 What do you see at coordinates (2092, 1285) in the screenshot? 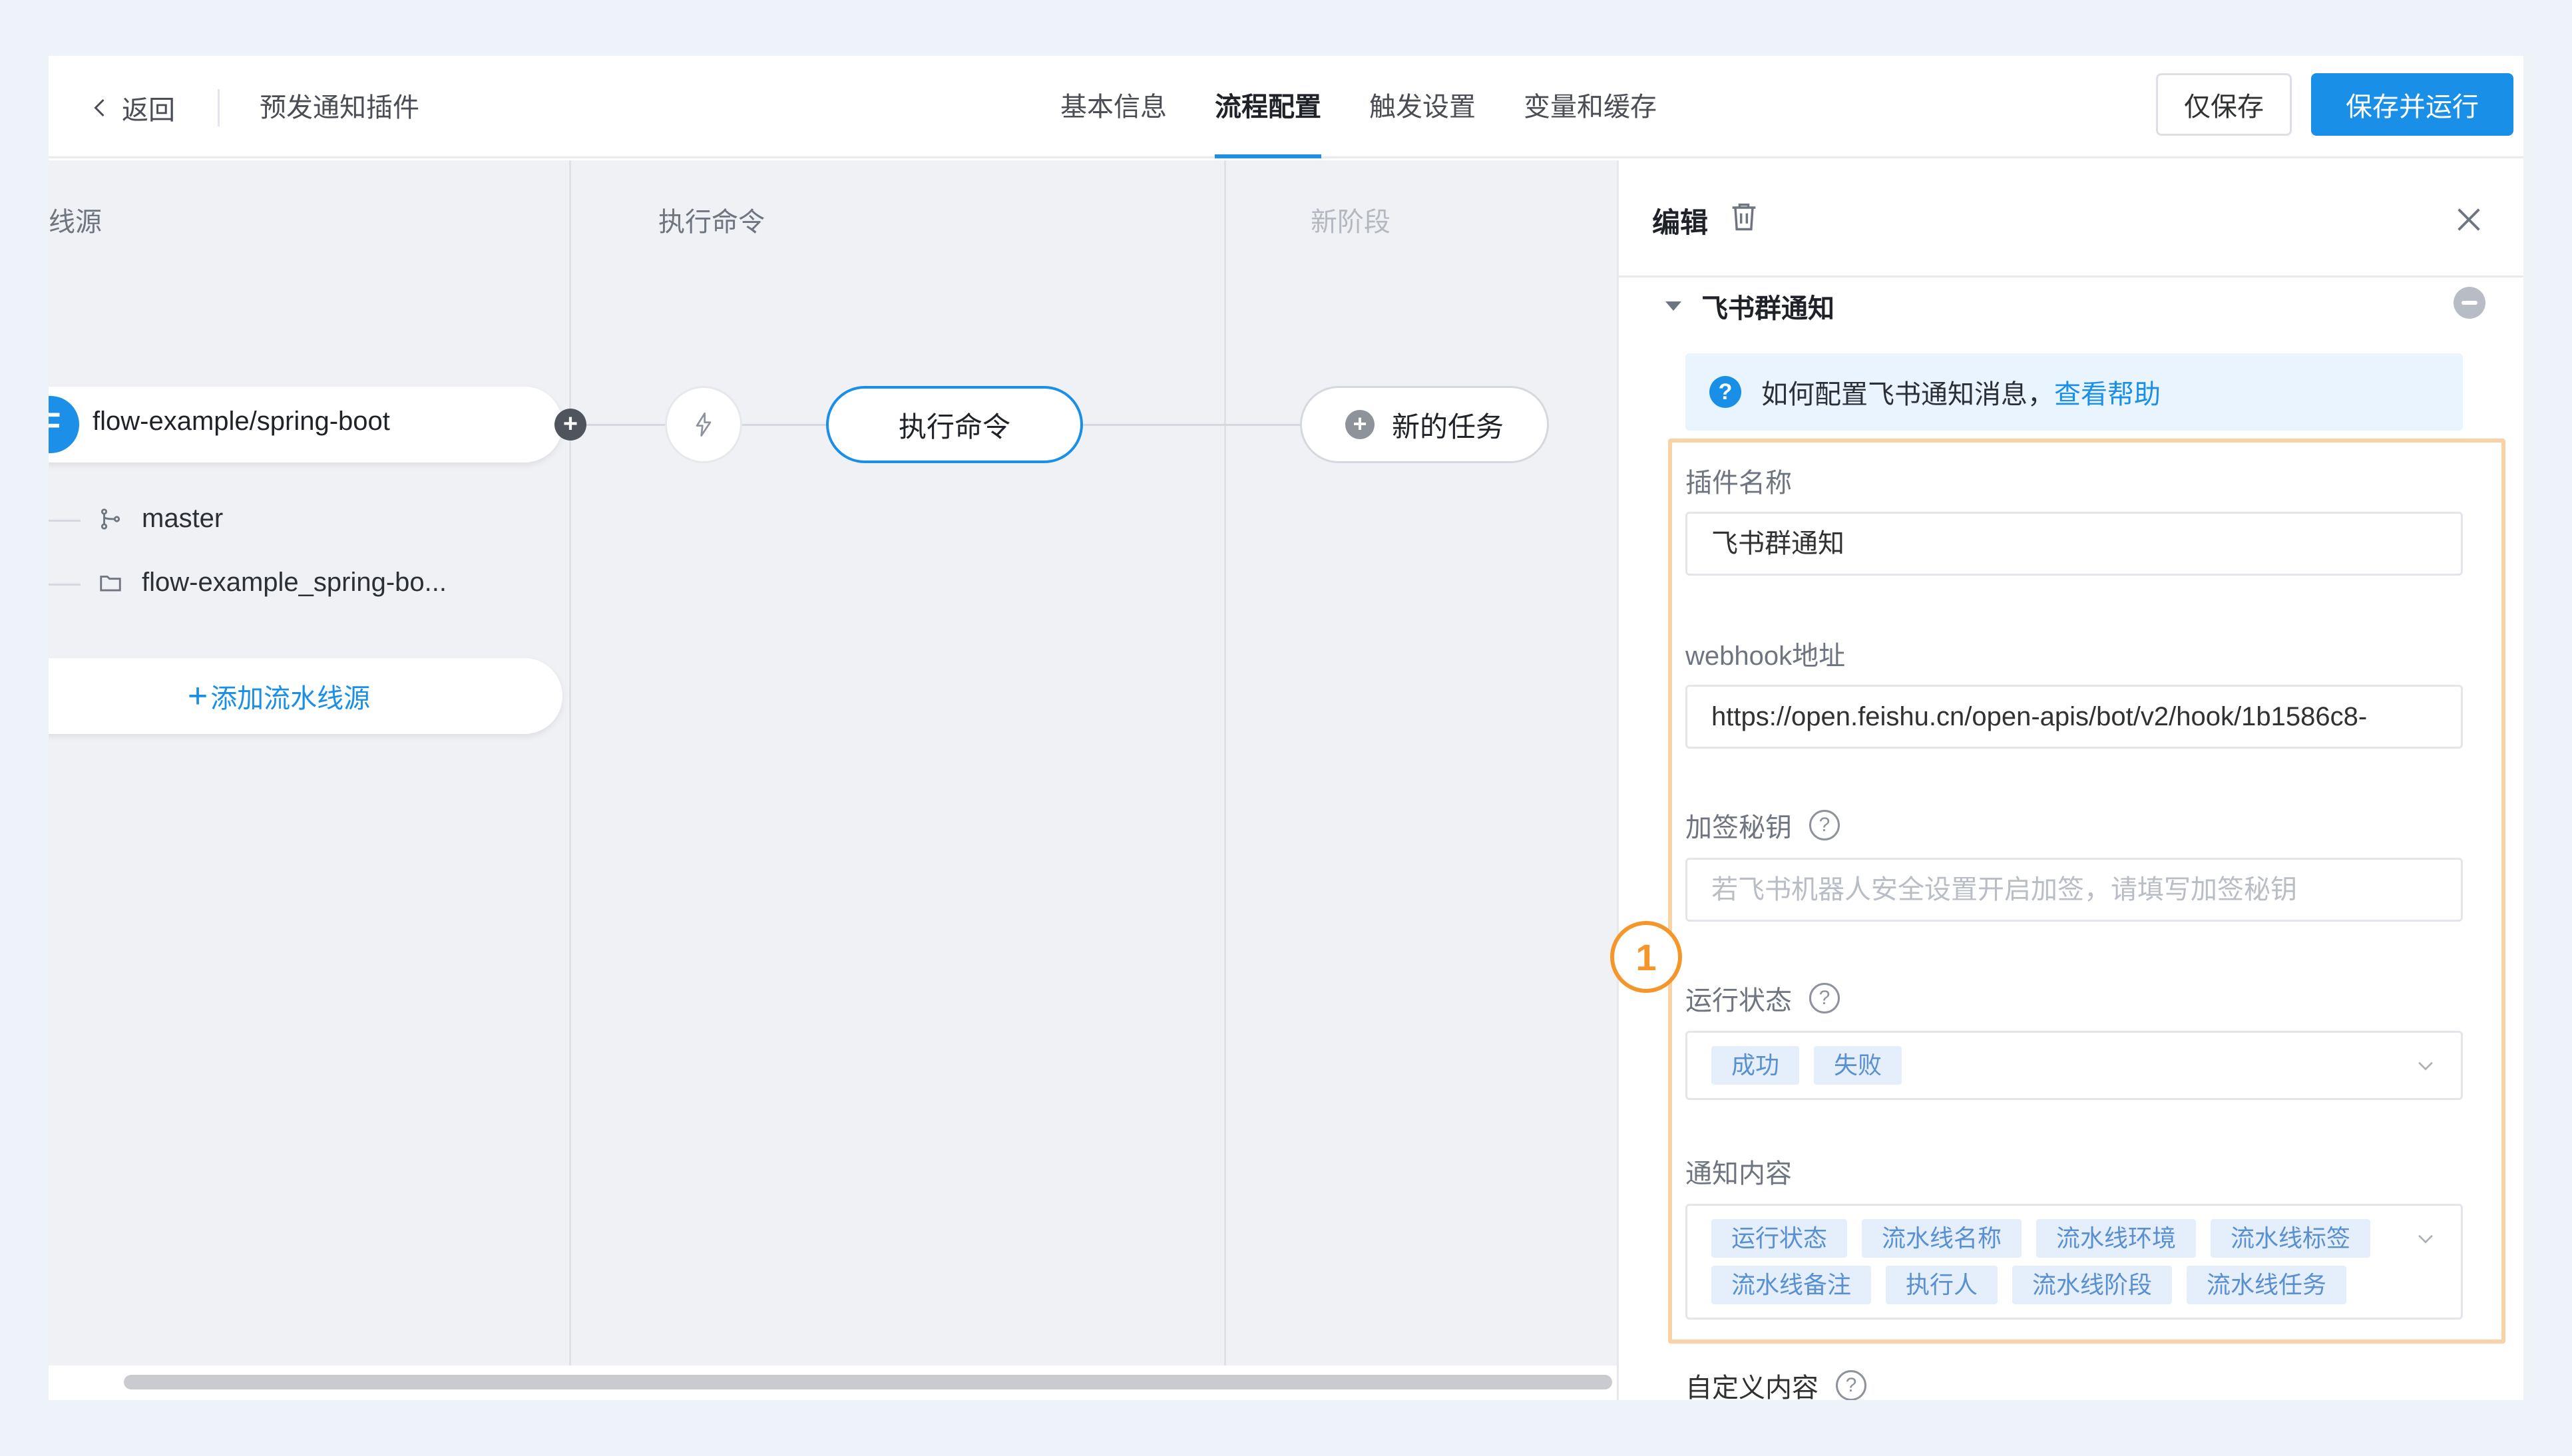
I see `tag-item: 流水线阶段` at bounding box center [2092, 1285].